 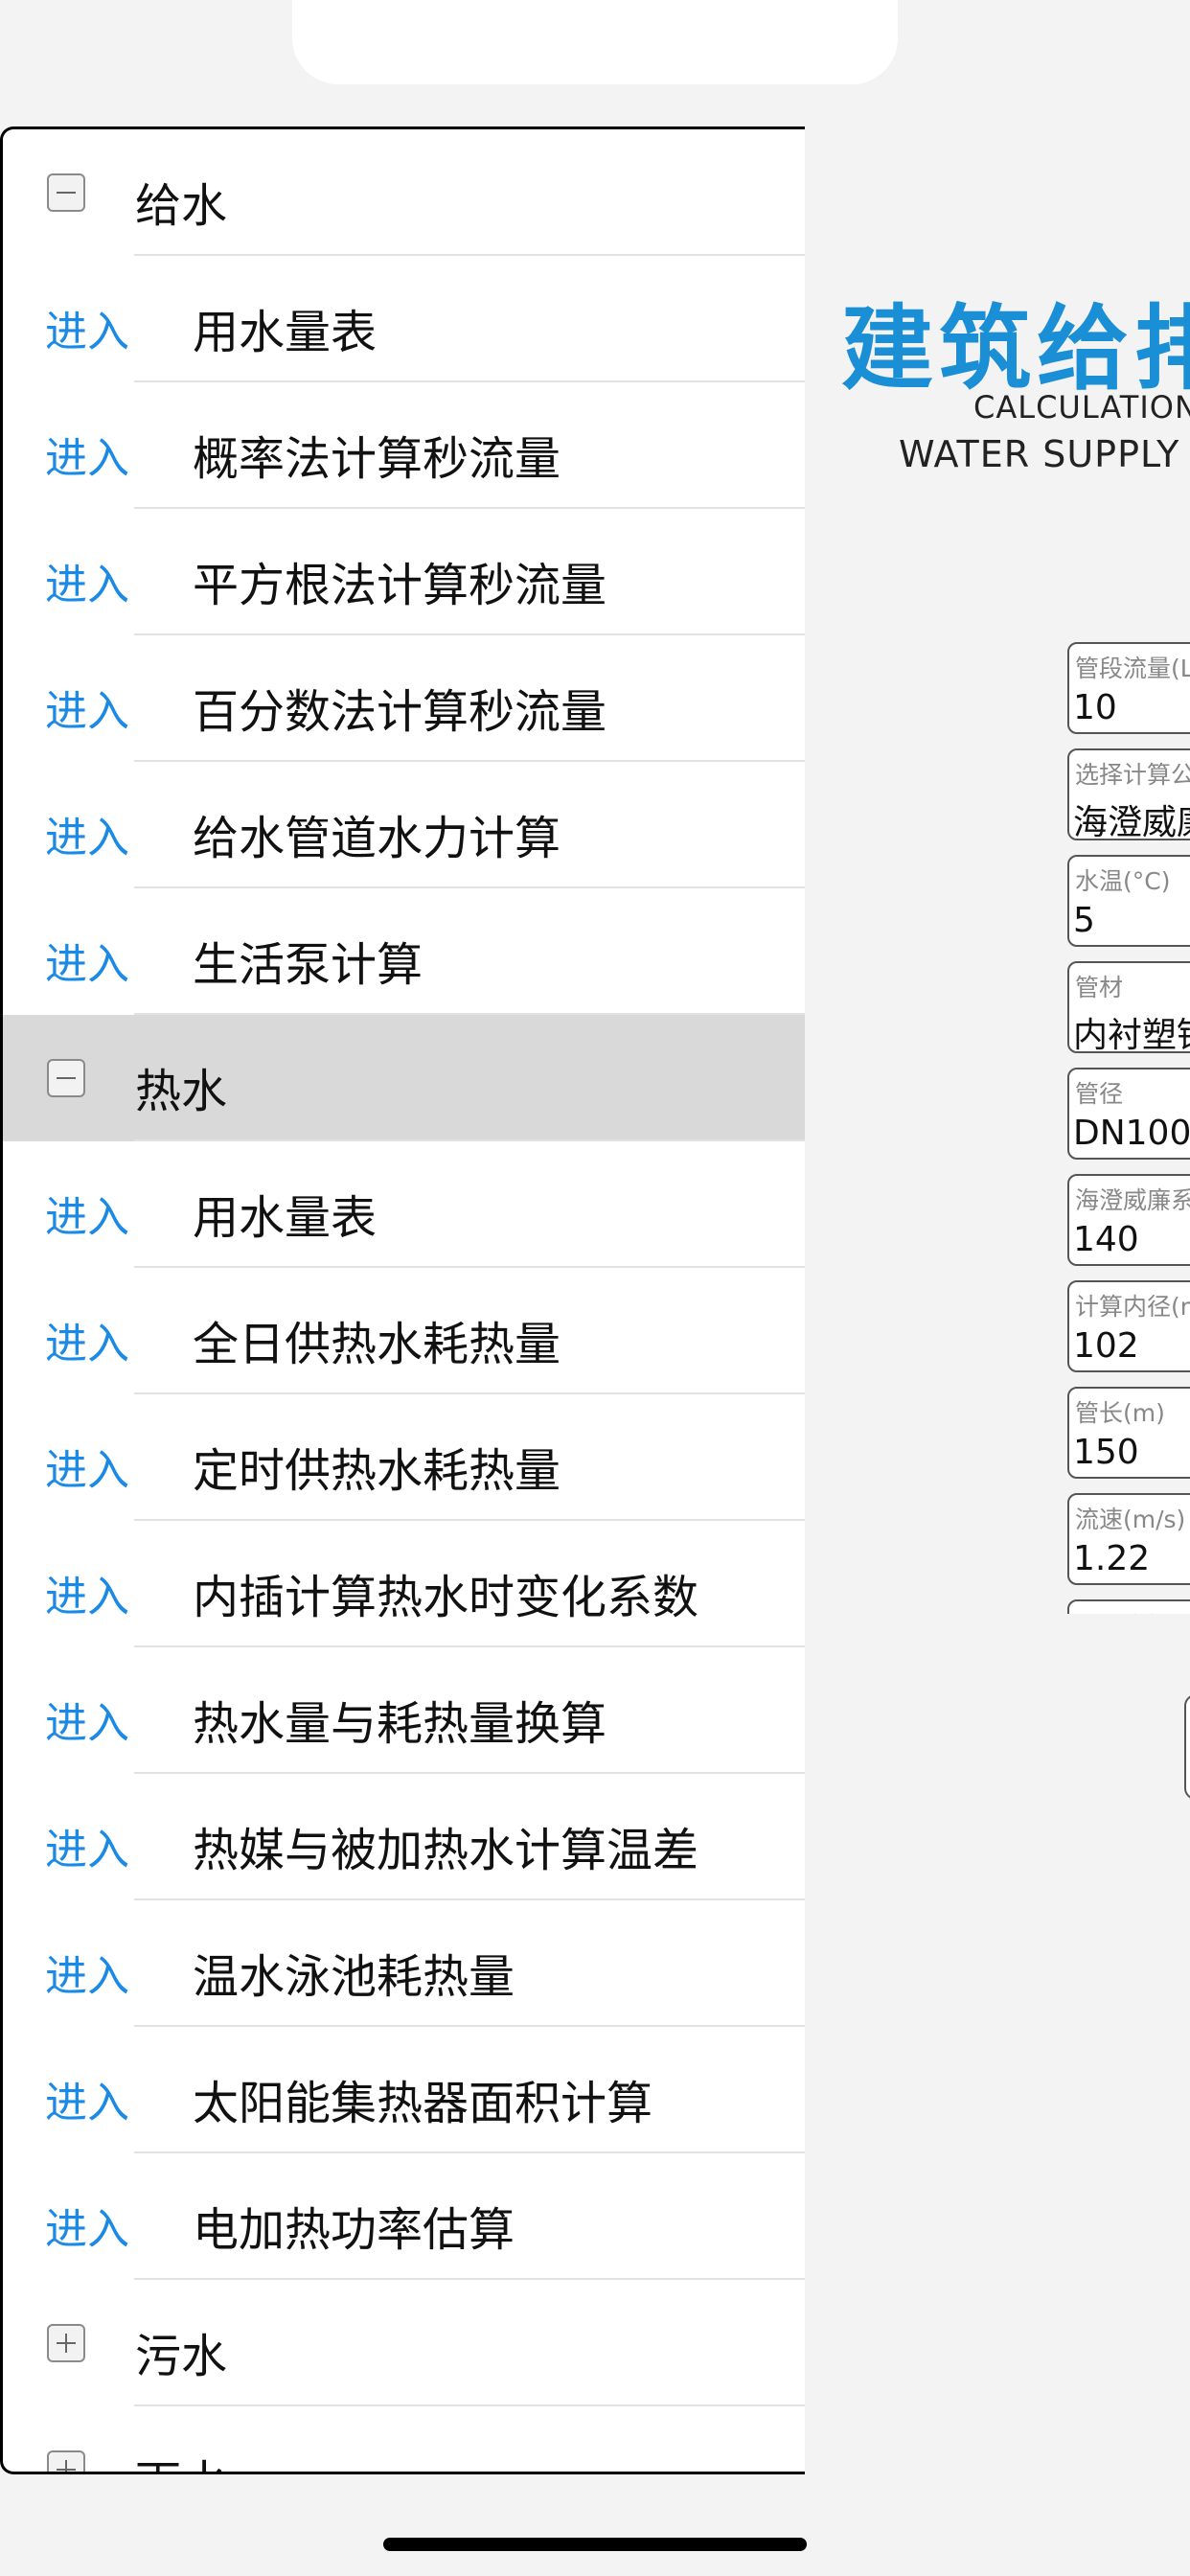 I want to click on sidebar-item: 进入 给水管道水力计算, so click(x=404, y=825).